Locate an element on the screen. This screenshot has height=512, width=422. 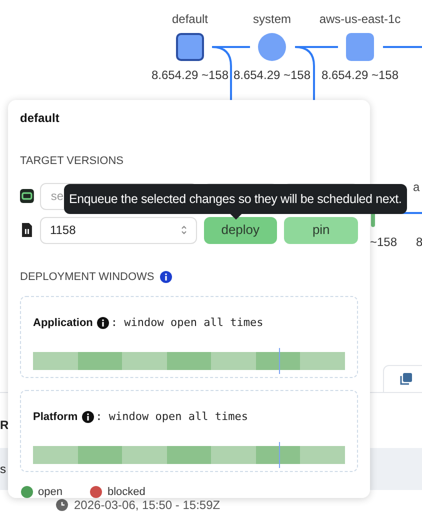
row-text: s is located at coordinates (3, 469).